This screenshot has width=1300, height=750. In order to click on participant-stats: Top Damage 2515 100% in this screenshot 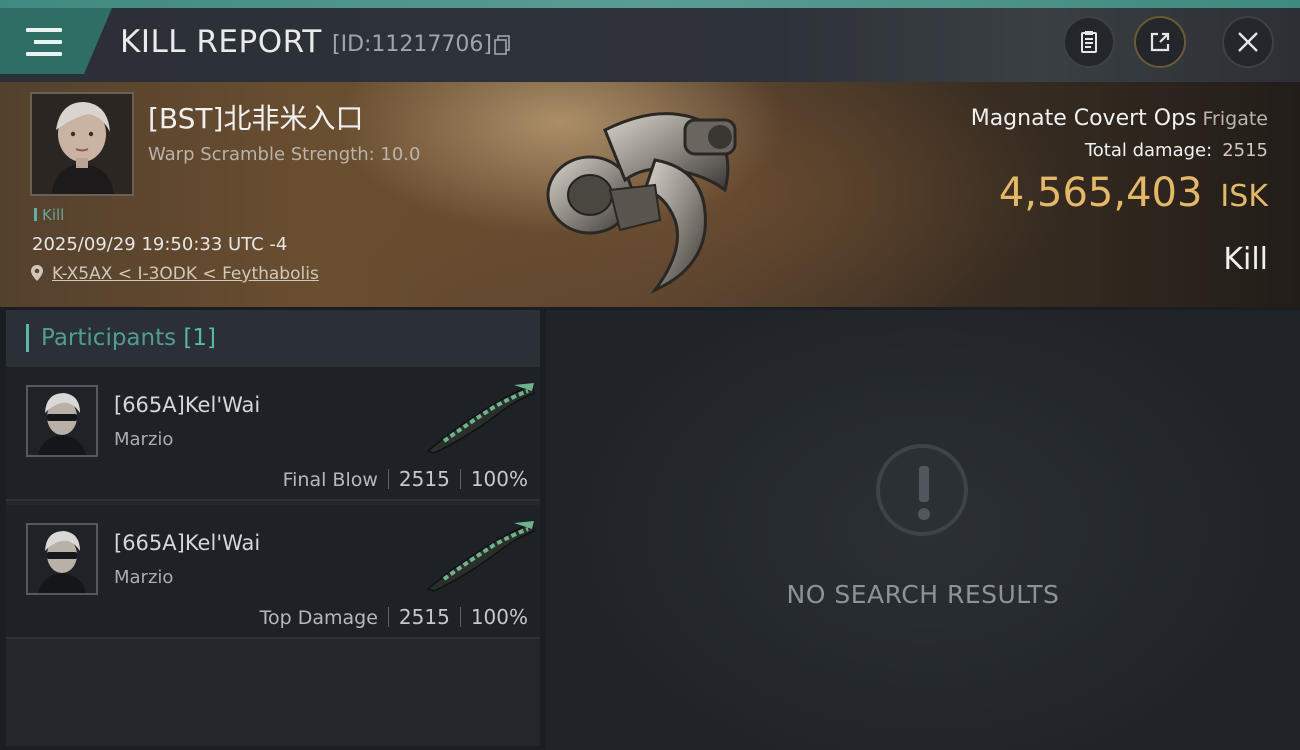, I will do `click(394, 617)`.